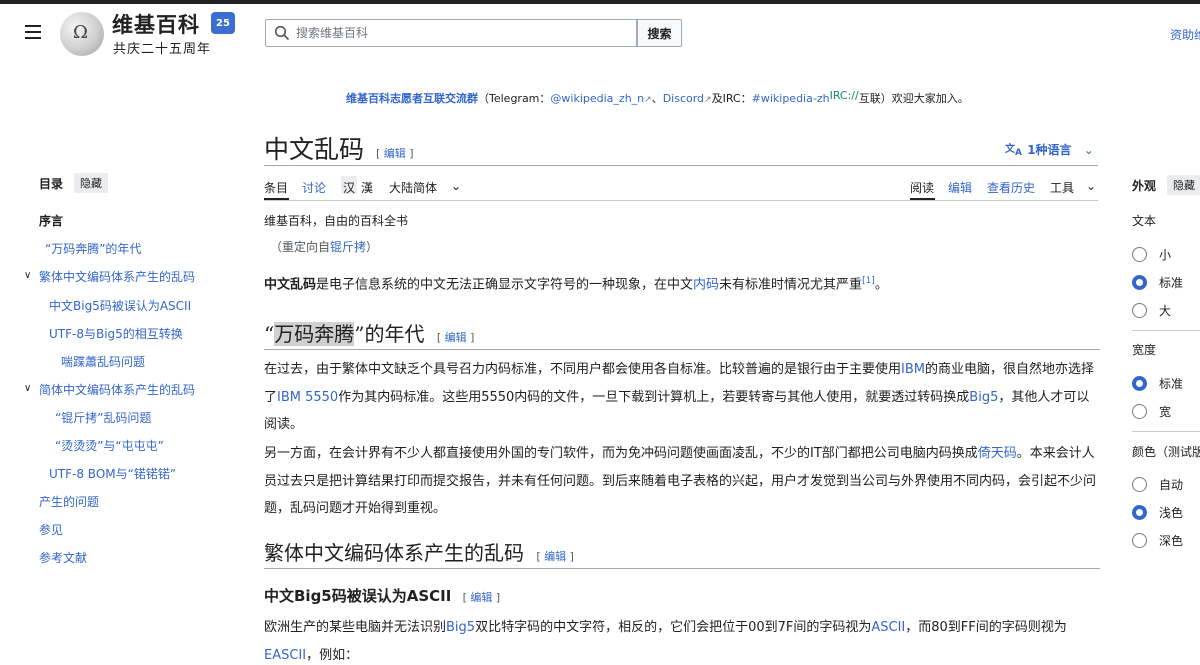  I want to click on width-wide-radio: 宽, so click(1151, 411).